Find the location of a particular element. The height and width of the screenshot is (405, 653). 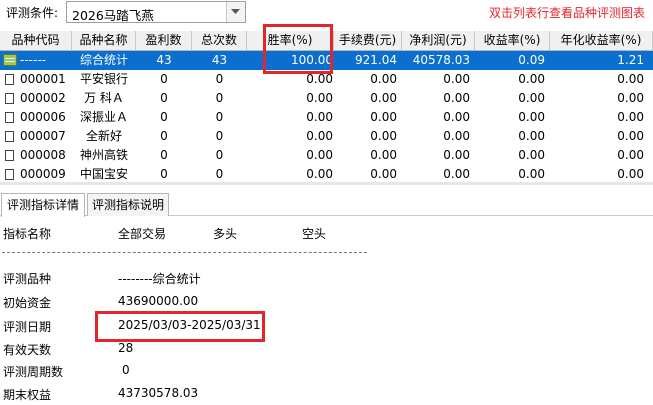

detail-label: 评测品种 is located at coordinates (27, 279).